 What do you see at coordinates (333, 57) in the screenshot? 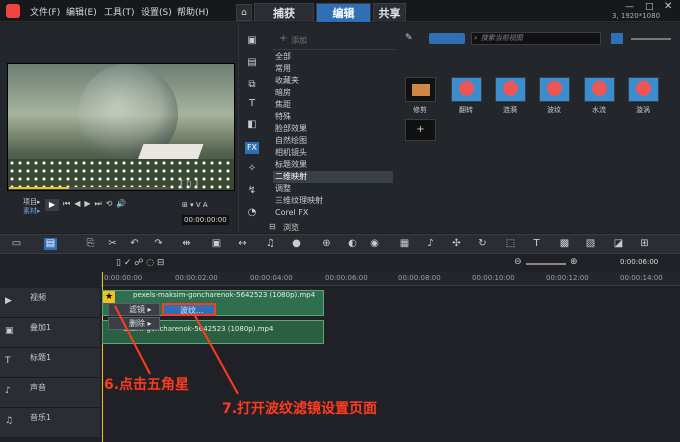
I see `category-item: 全部` at bounding box center [333, 57].